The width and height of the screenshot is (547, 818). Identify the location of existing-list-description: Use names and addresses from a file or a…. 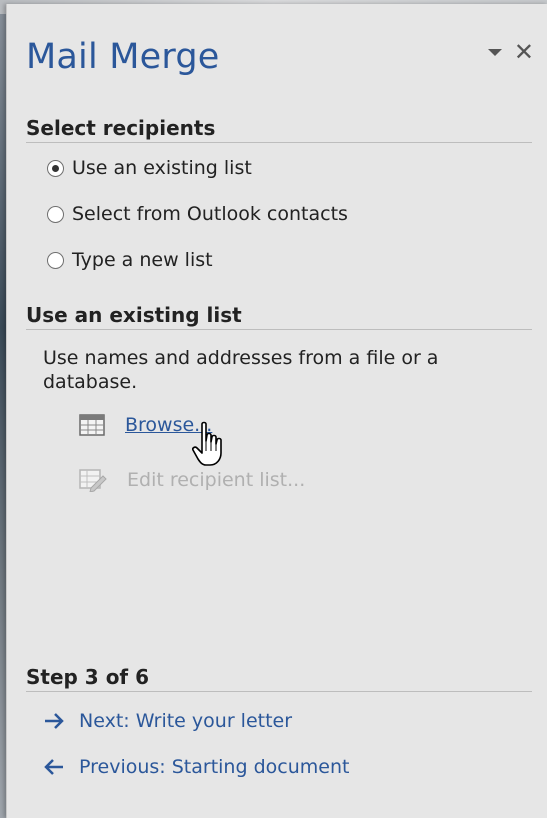
(241, 370).